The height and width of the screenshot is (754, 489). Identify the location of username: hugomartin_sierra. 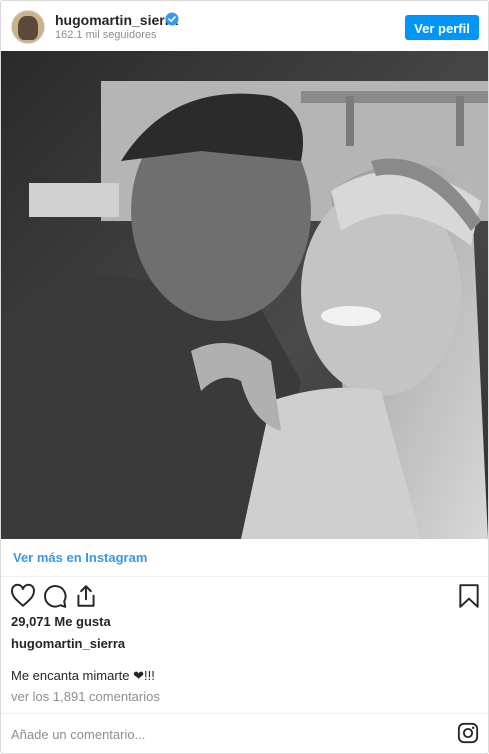
(116, 20).